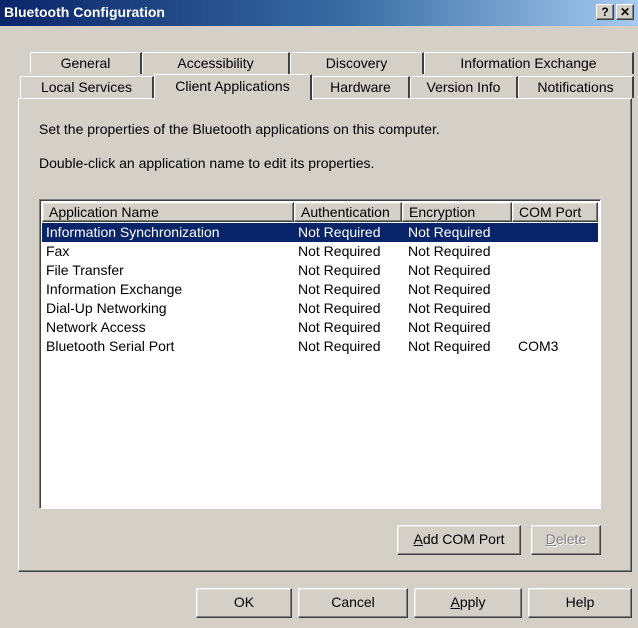 Image resolution: width=638 pixels, height=628 pixels. Describe the element at coordinates (106, 308) in the screenshot. I see `cell-app-name: Dial-Up Networking` at that location.